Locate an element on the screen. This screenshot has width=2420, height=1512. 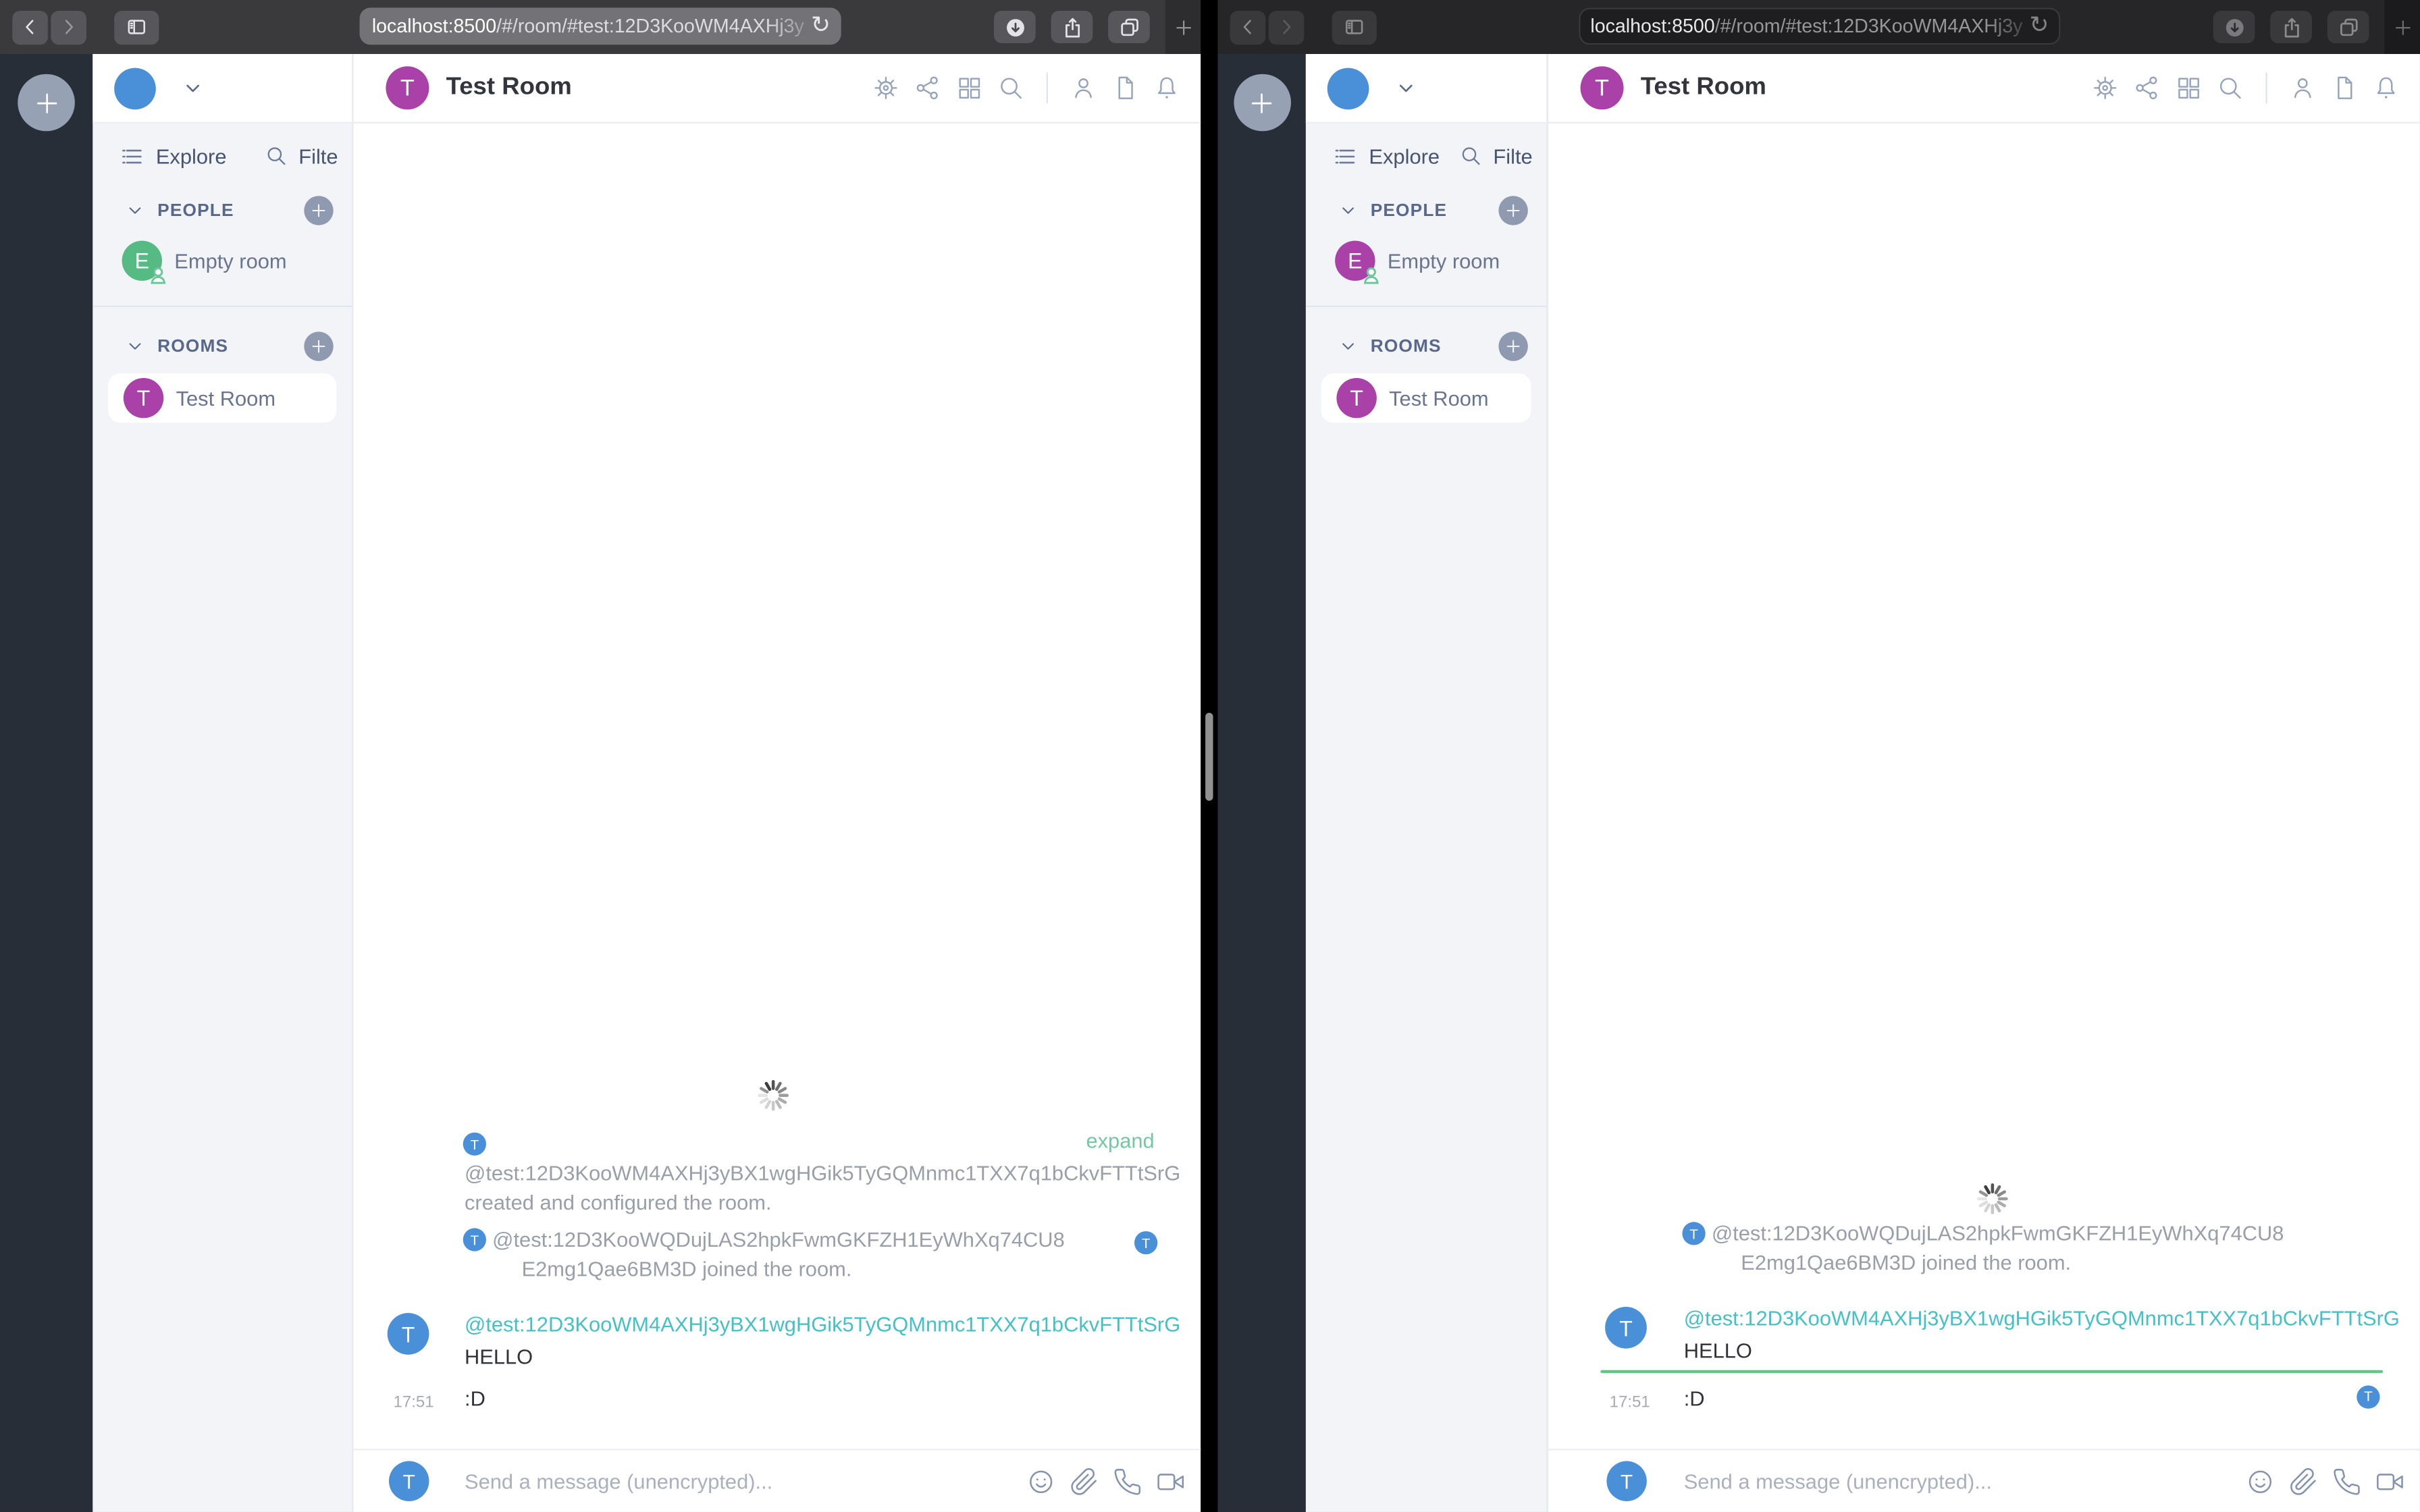
expand-link: expand is located at coordinates (1120, 1140).